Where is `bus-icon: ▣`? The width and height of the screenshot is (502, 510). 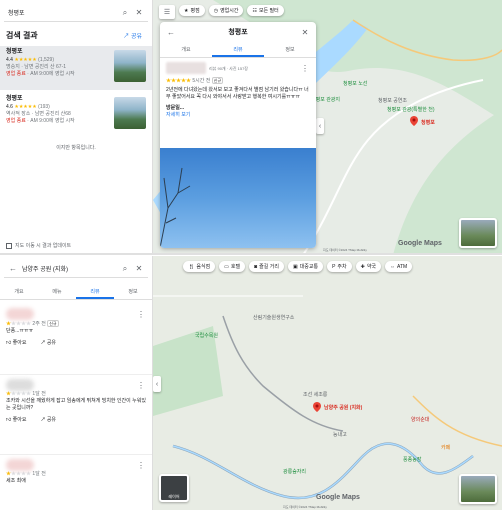 bus-icon: ▣ is located at coordinates (295, 266).